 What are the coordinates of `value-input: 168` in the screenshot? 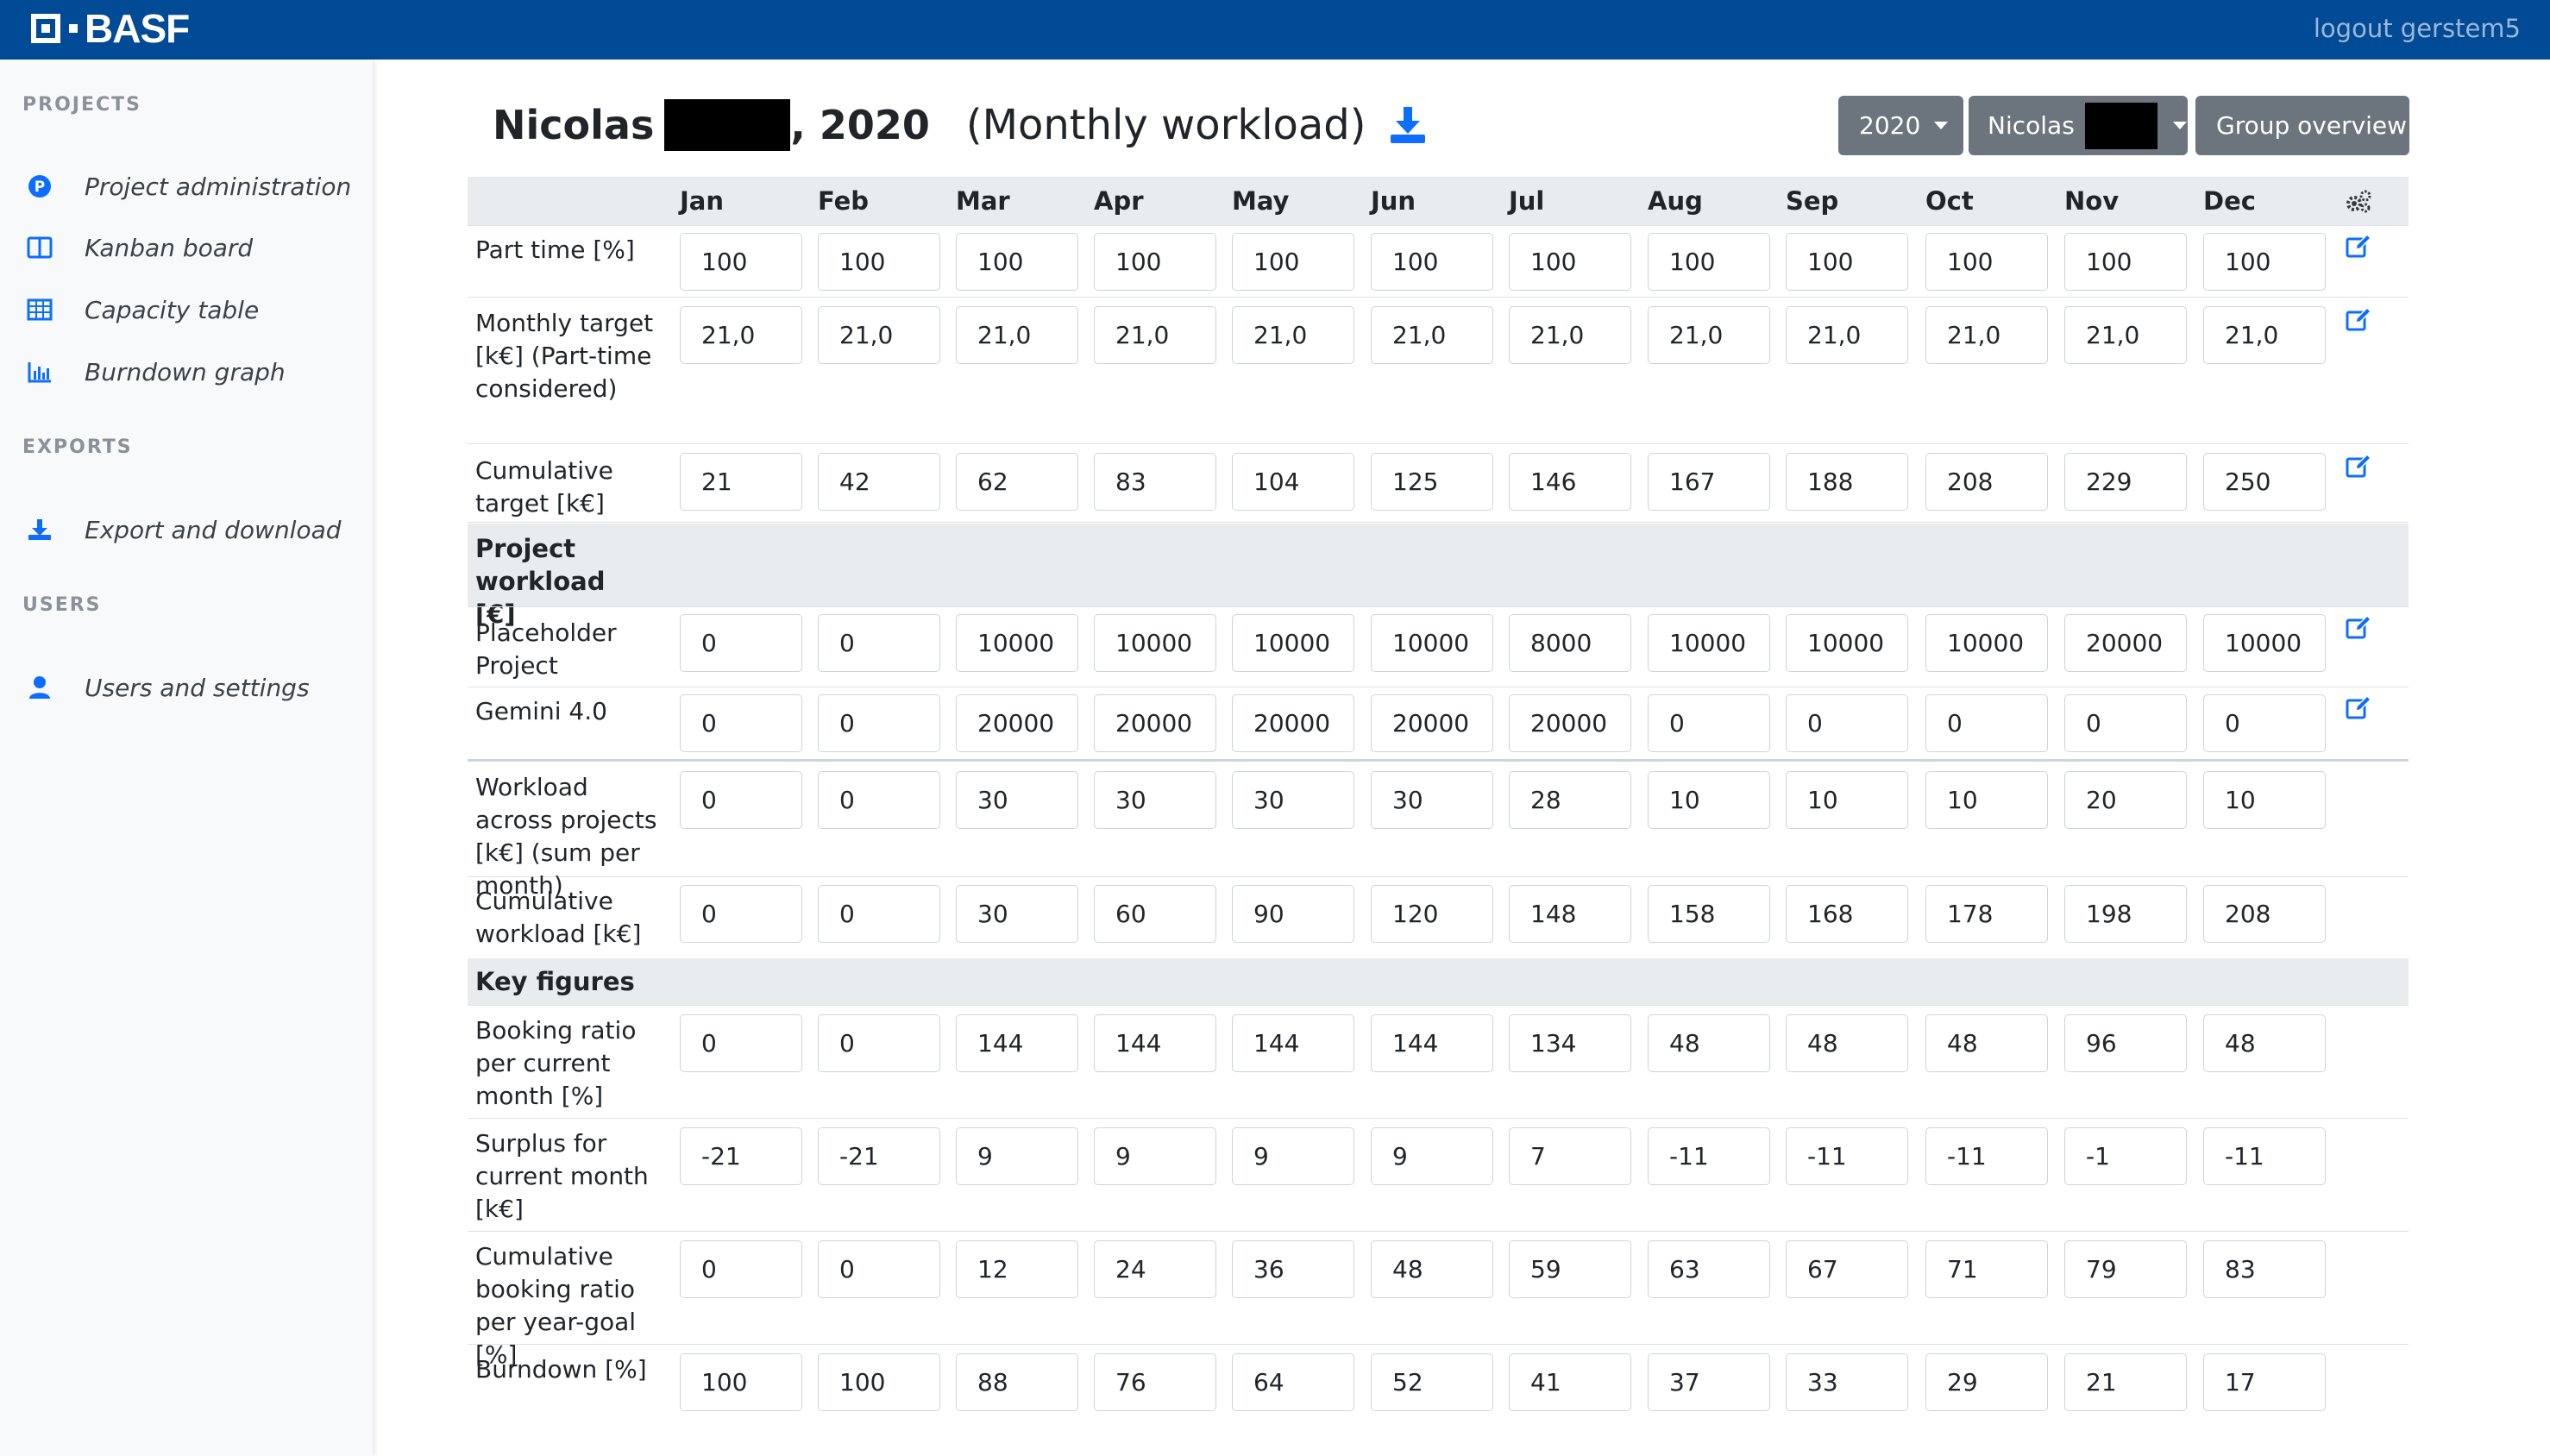 It's located at (1847, 914).